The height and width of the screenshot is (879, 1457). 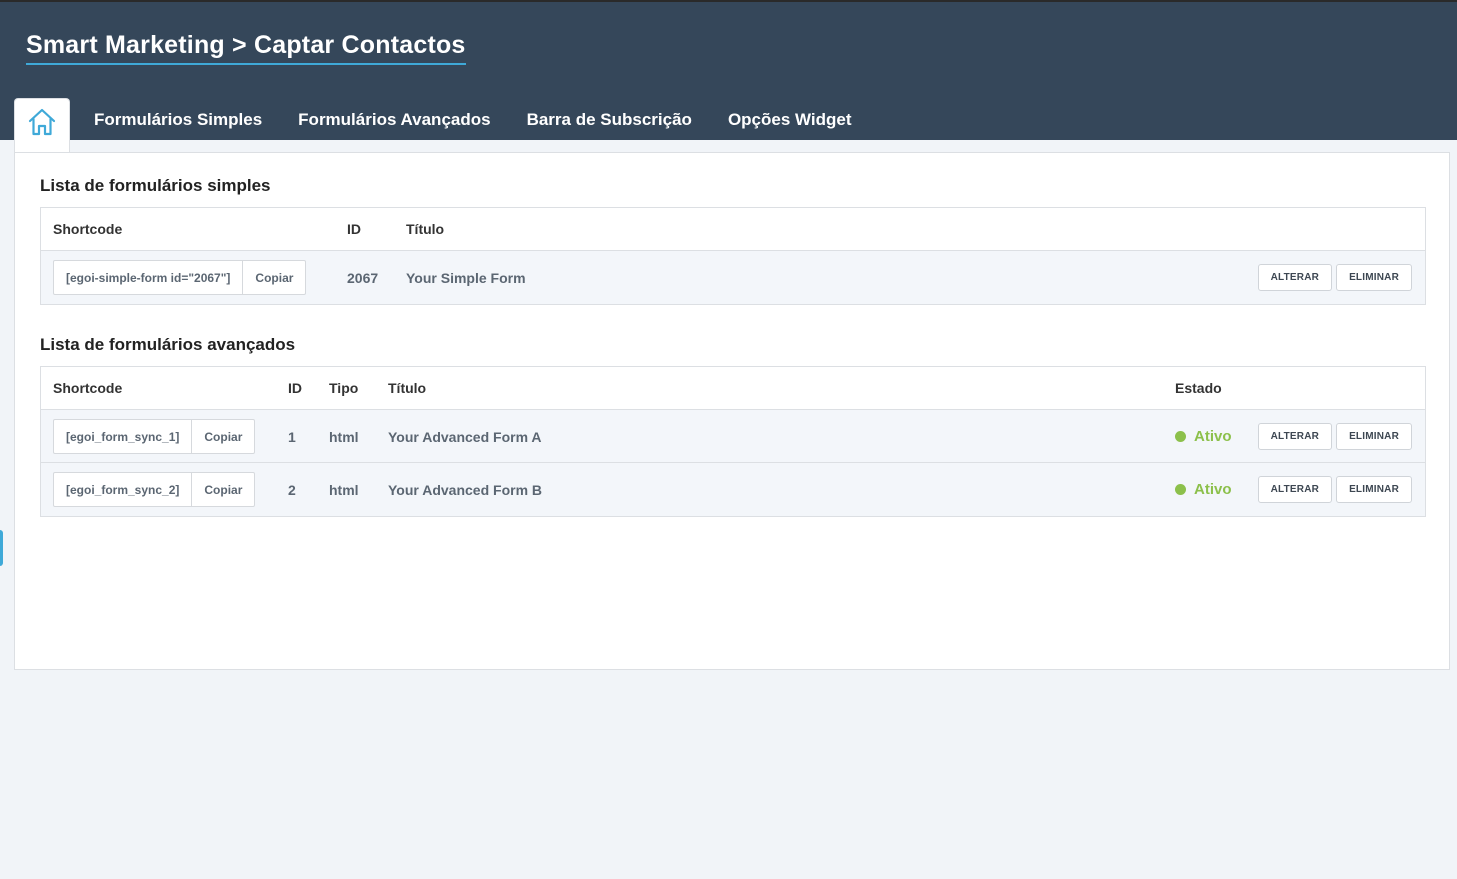 I want to click on shortcode-group: [egoi_form_sync_1] Copiar, so click(x=154, y=436).